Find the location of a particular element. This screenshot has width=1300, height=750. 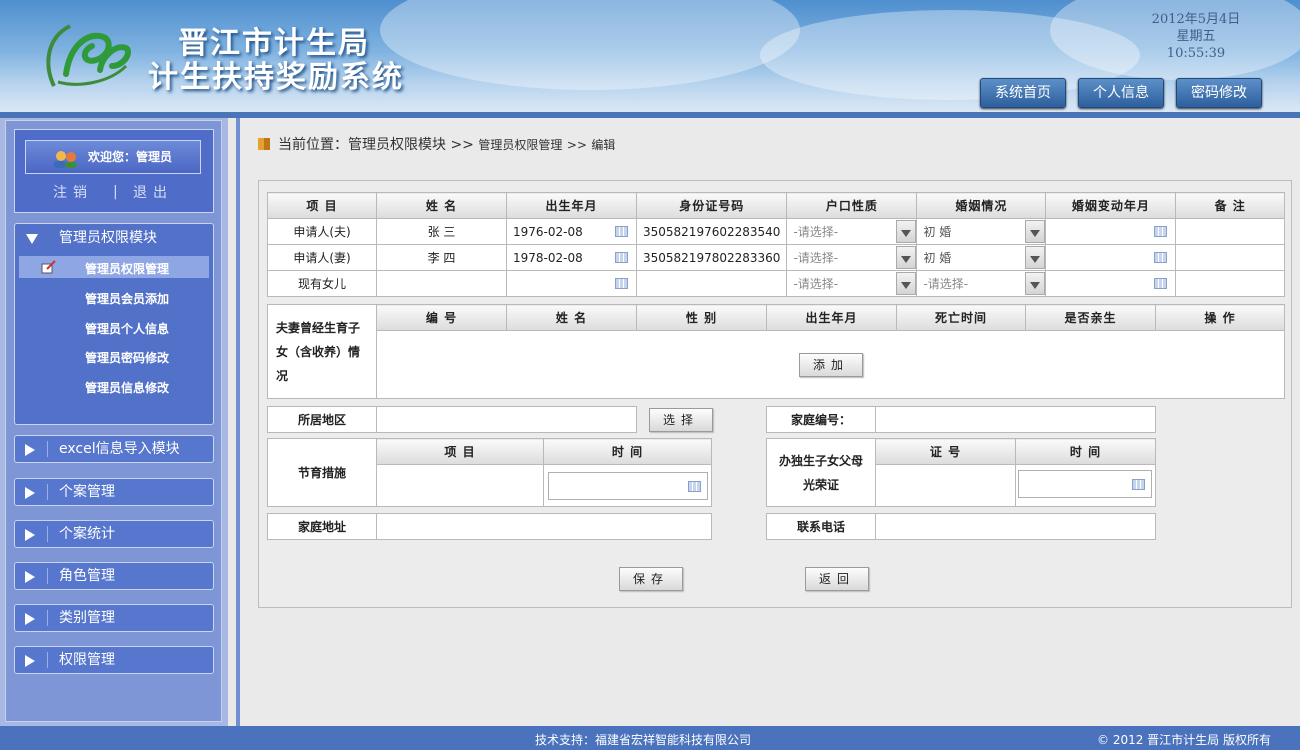

menu-label: 角色管理 is located at coordinates (87, 576).